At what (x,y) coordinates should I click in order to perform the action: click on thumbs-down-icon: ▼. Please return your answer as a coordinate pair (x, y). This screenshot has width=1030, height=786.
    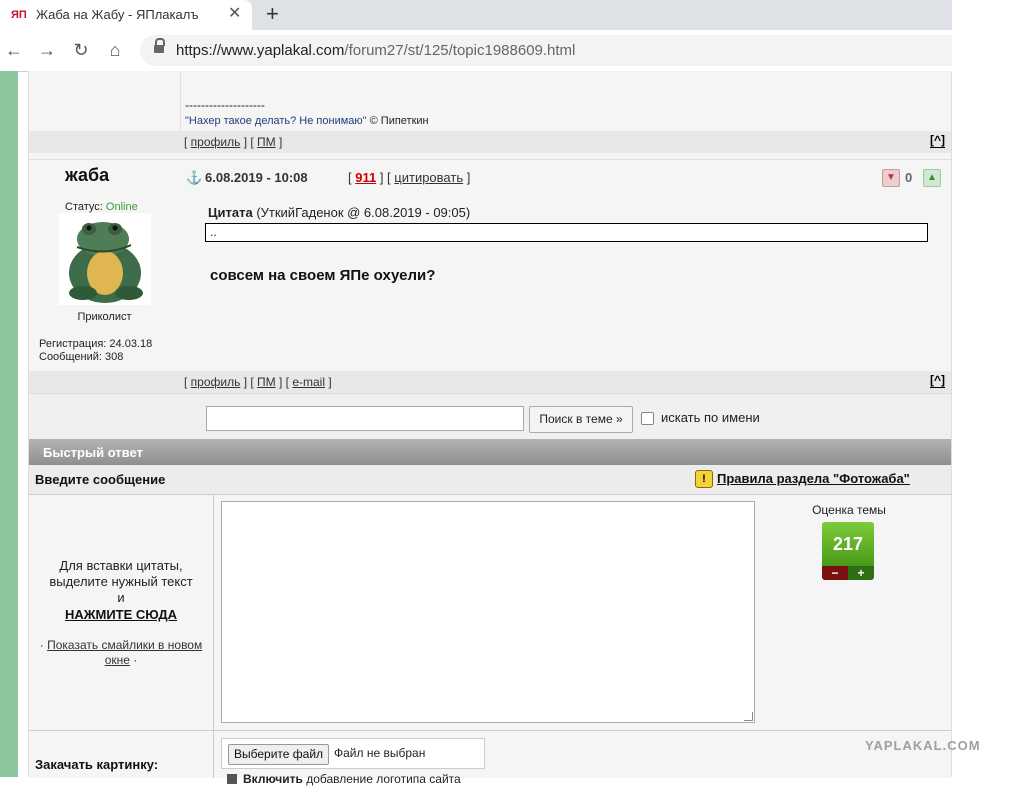
    Looking at the image, I should click on (891, 178).